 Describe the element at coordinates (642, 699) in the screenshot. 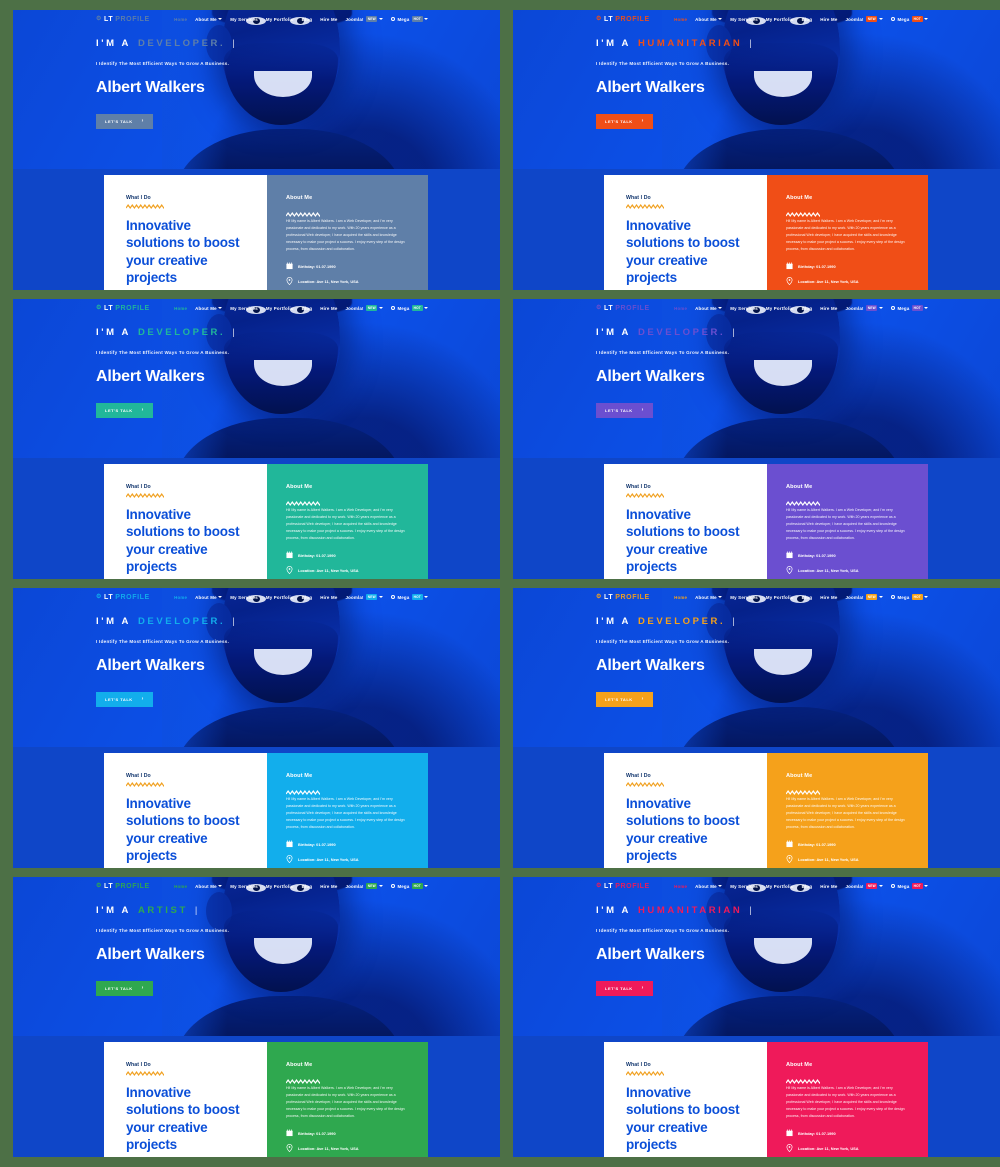

I see `arrow-right-icon: ›` at that location.